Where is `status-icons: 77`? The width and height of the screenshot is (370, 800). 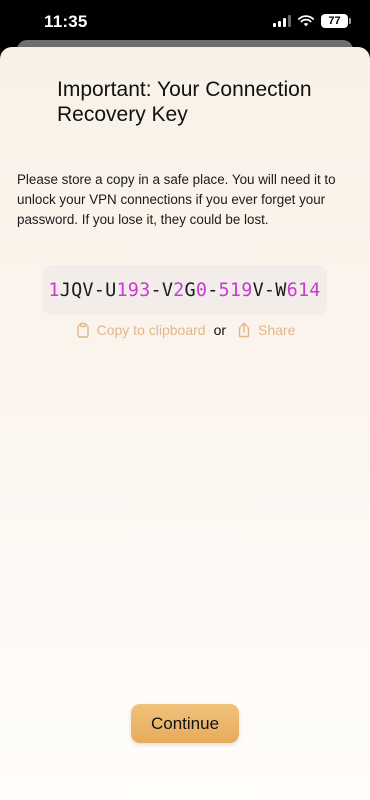 status-icons: 77 is located at coordinates (312, 21).